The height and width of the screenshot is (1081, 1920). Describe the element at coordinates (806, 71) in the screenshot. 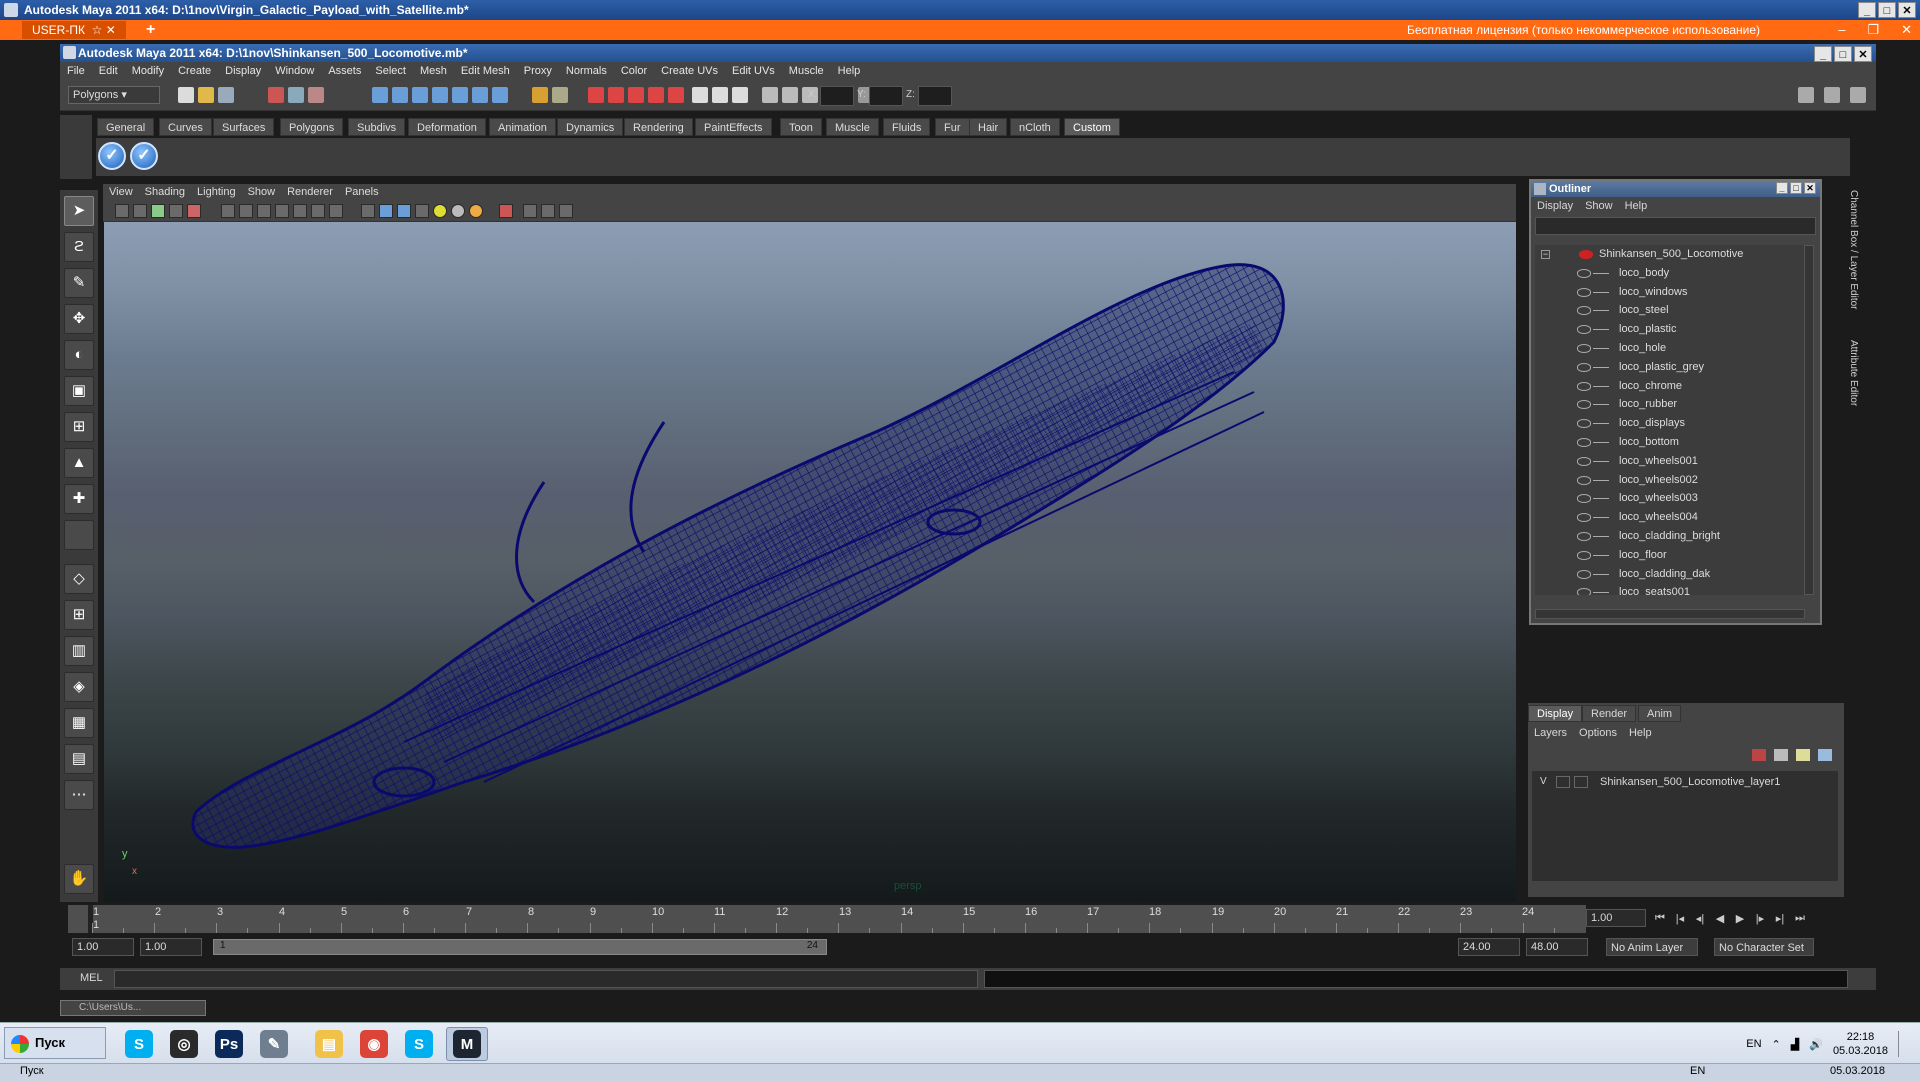

I see `menu-muscle: Muscle` at that location.